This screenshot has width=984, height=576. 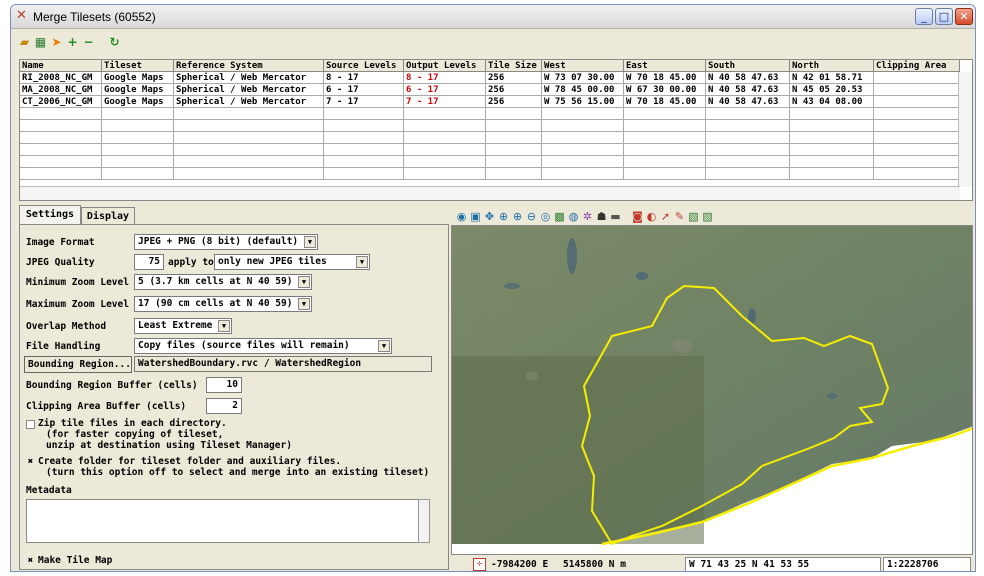 I want to click on zoom-out-icon: ⊖, so click(x=531, y=216).